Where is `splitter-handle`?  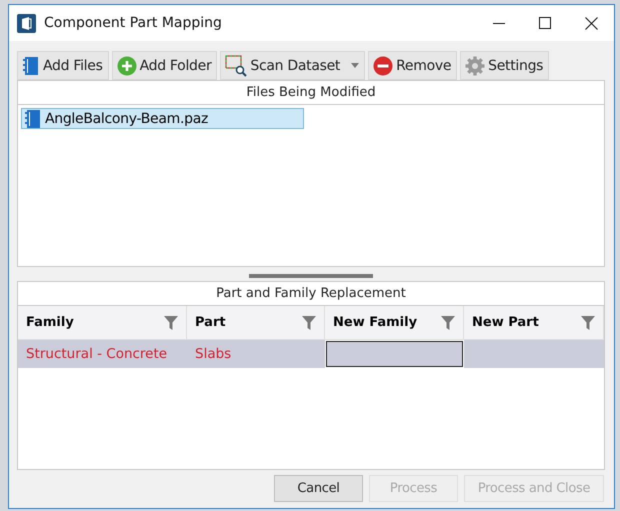
splitter-handle is located at coordinates (311, 276).